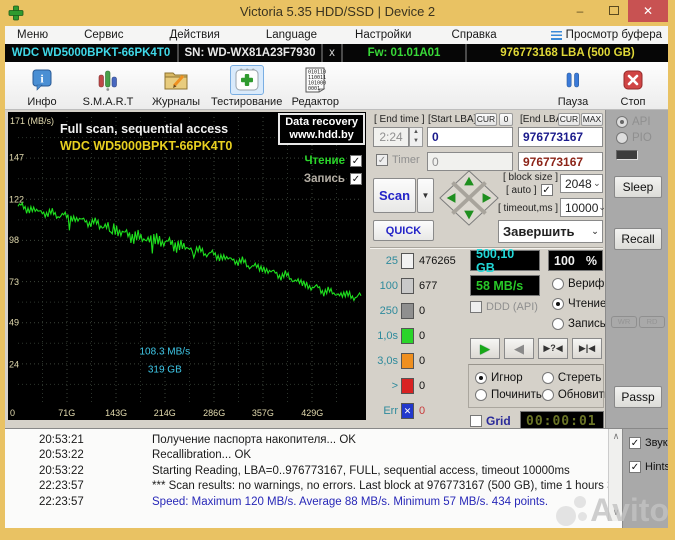  What do you see at coordinates (587, 348) in the screenshot?
I see `seek-end-button: ▶|◀` at bounding box center [587, 348].